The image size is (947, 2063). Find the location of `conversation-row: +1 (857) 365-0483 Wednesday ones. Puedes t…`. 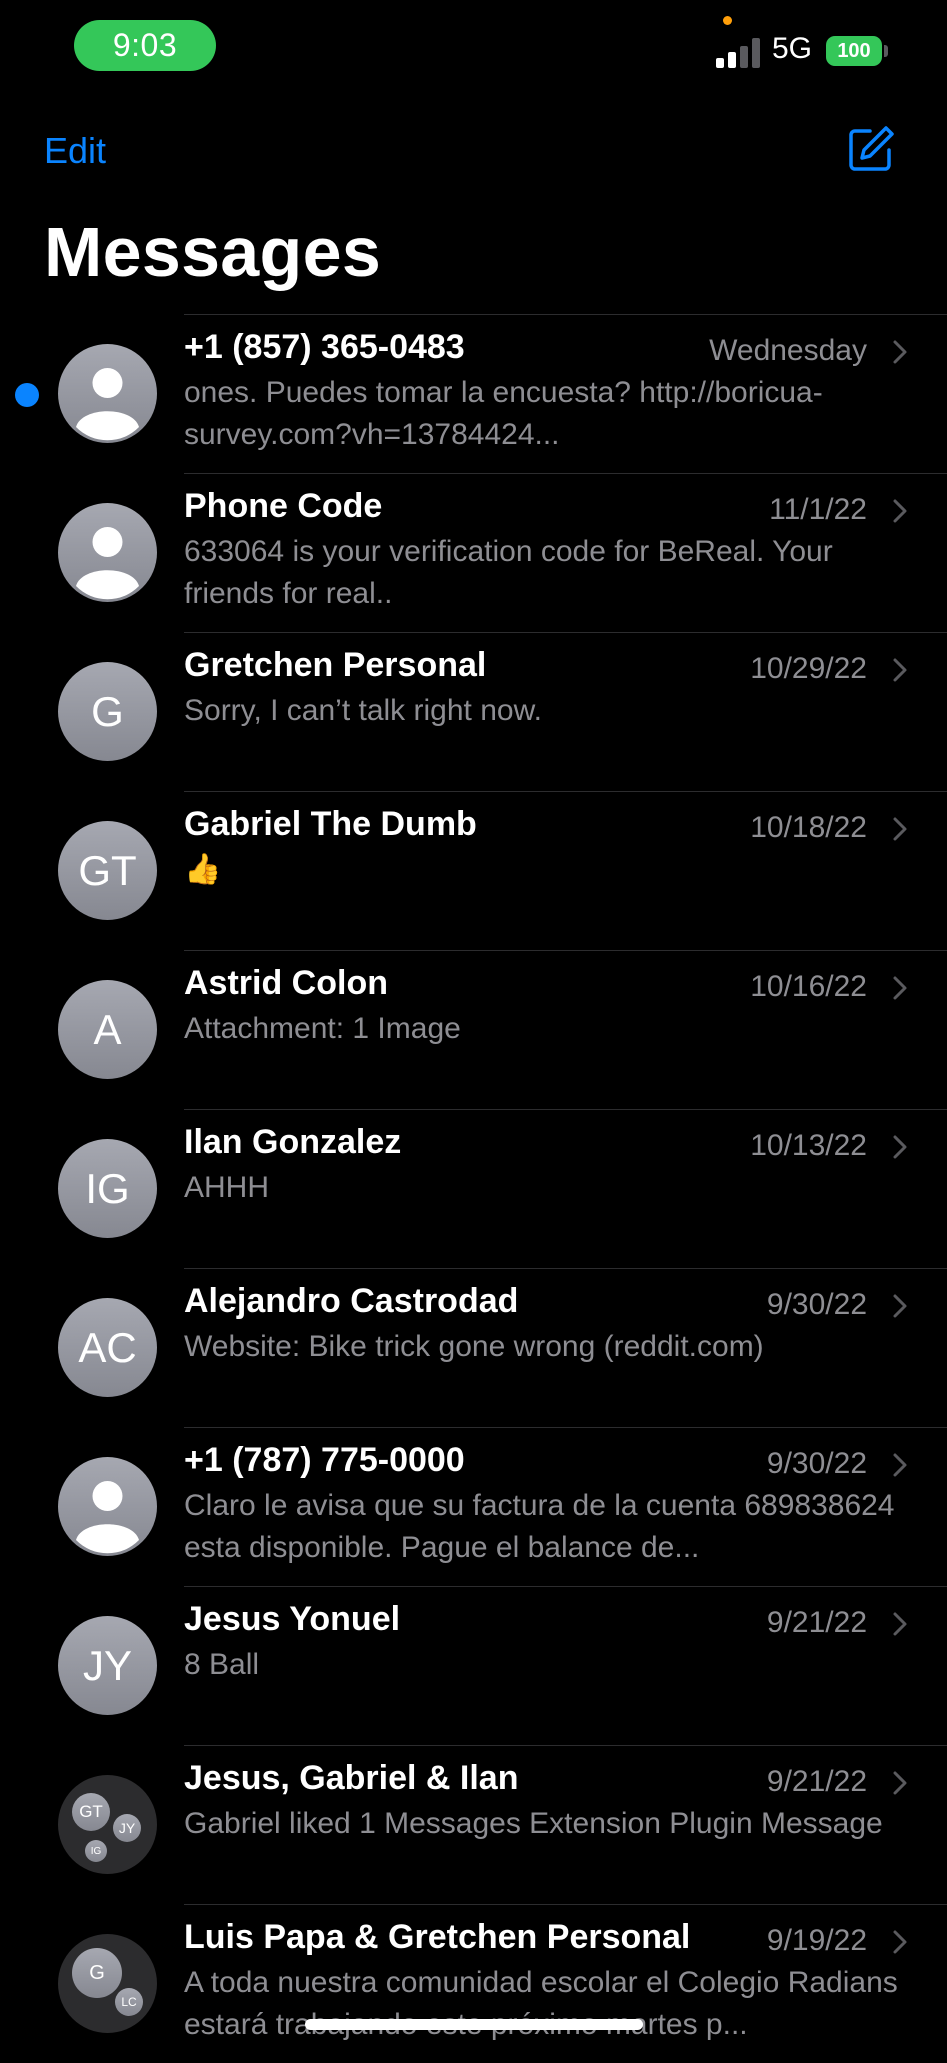

conversation-row: +1 (857) 365-0483 Wednesday ones. Puedes t… is located at coordinates (473, 393).